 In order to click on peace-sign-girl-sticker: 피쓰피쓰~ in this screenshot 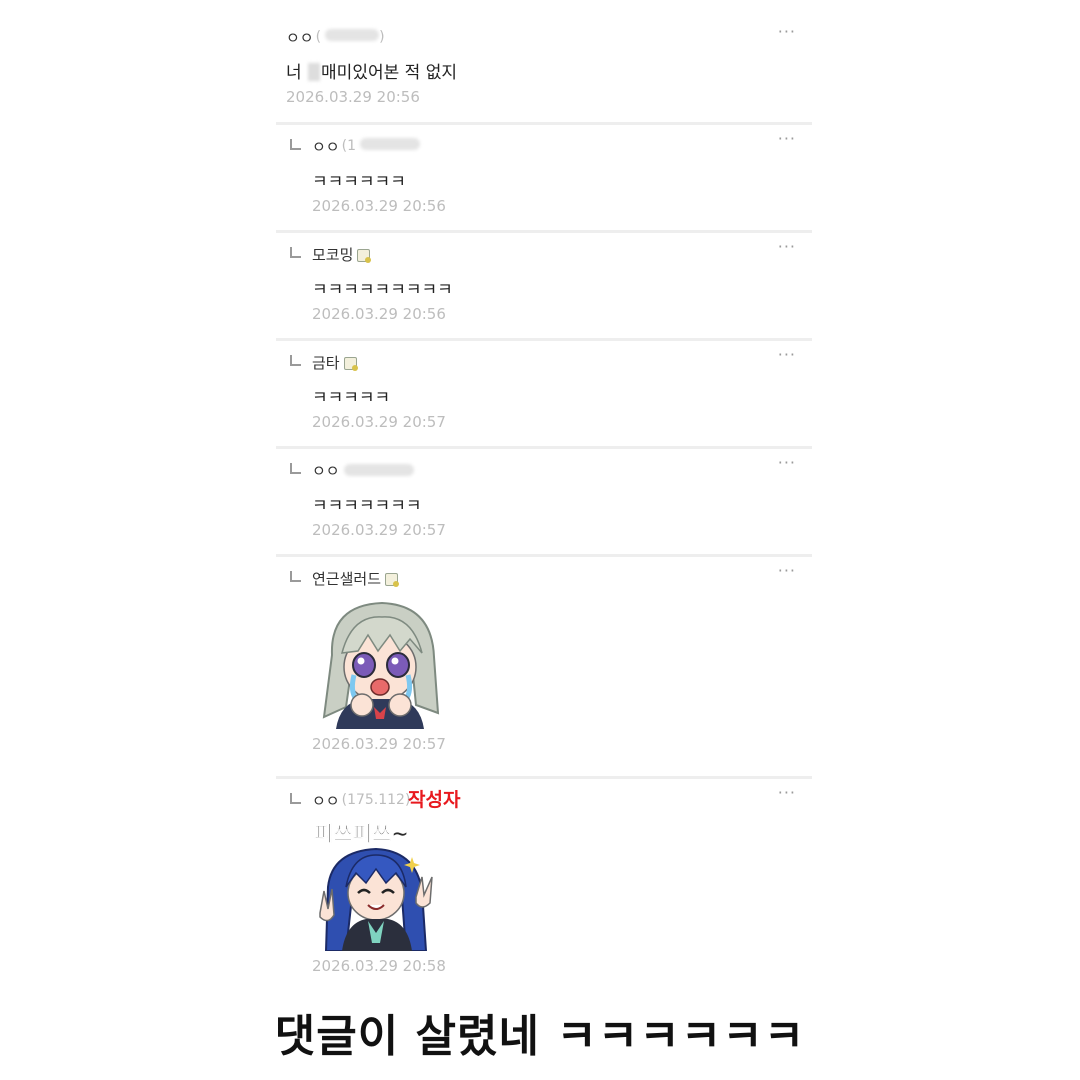, I will do `click(379, 884)`.